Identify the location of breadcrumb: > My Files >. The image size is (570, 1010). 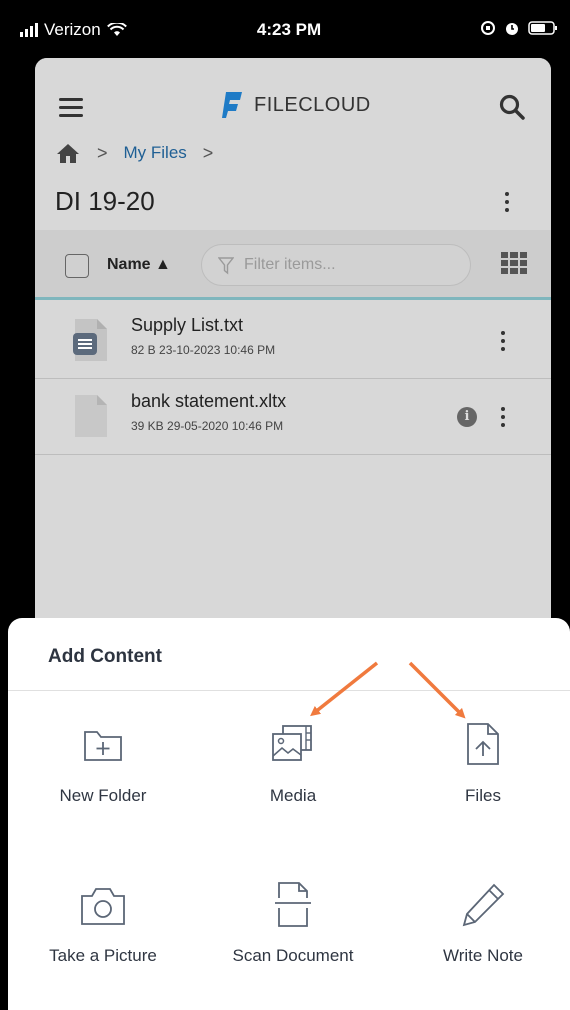
(134, 153).